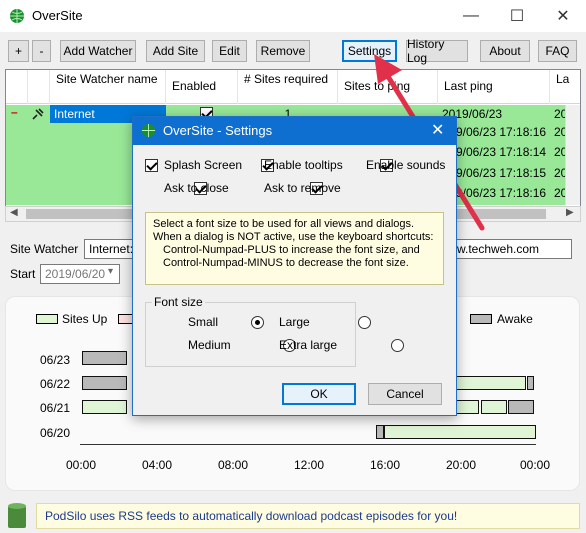 Image resolution: width=586 pixels, height=533 pixels. What do you see at coordinates (178, 302) in the screenshot?
I see `font-size-group-label: Font size` at bounding box center [178, 302].